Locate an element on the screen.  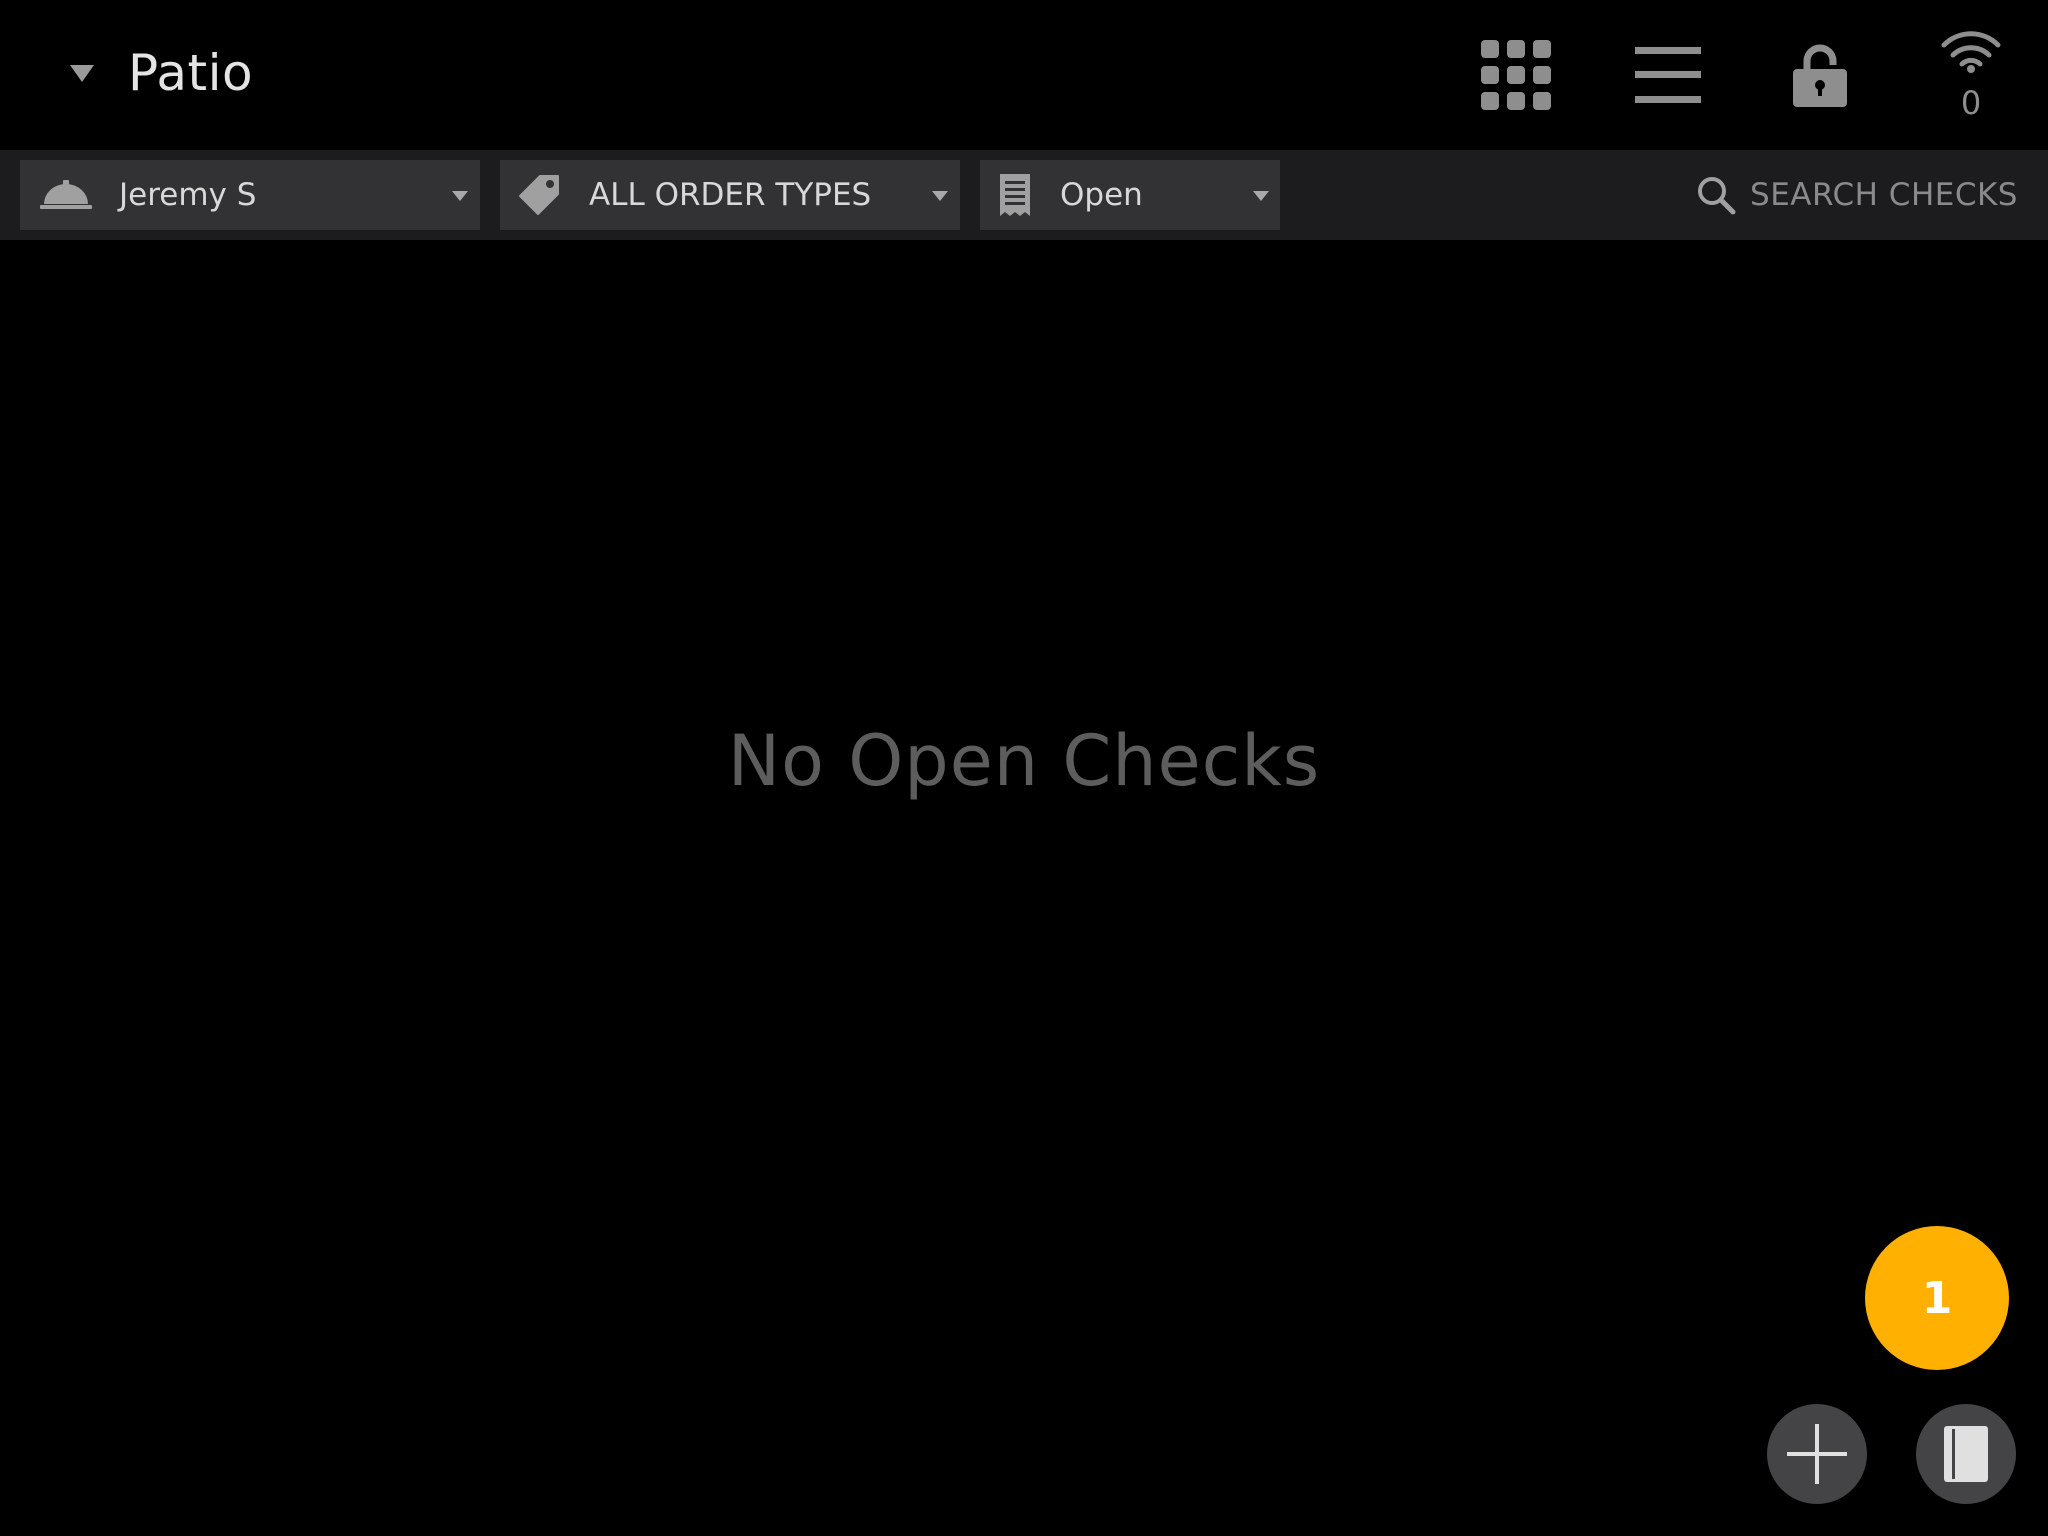
search-checks-placeholder: SEARCH CHECKS is located at coordinates (1884, 195).